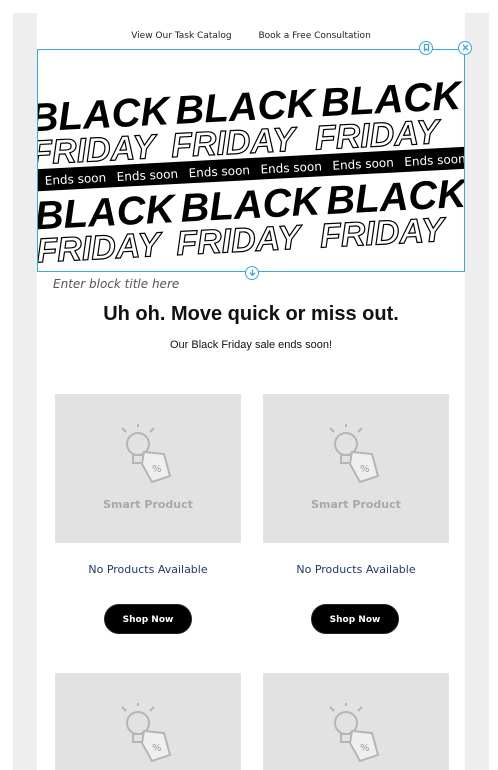 This screenshot has width=498, height=770. Describe the element at coordinates (148, 619) in the screenshot. I see `shop-now-button-1: Shop Now` at that location.